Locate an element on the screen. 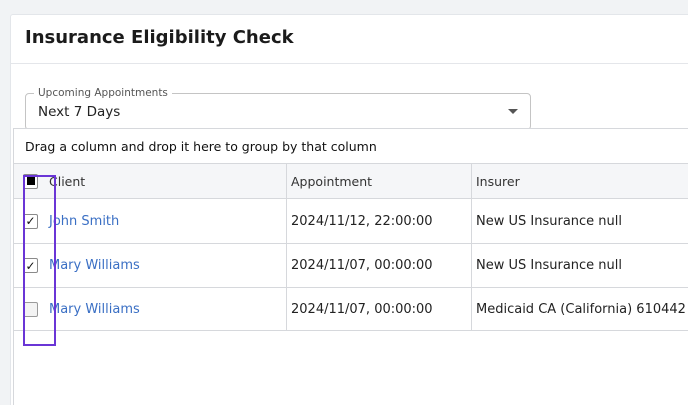 Image resolution: width=688 pixels, height=405 pixels. row-checkbox is located at coordinates (30, 309).